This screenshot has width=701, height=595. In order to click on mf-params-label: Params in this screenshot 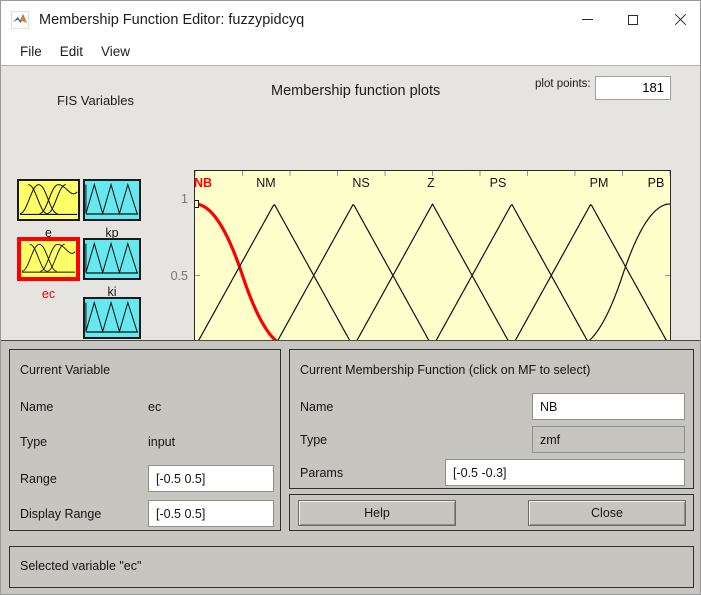, I will do `click(322, 473)`.